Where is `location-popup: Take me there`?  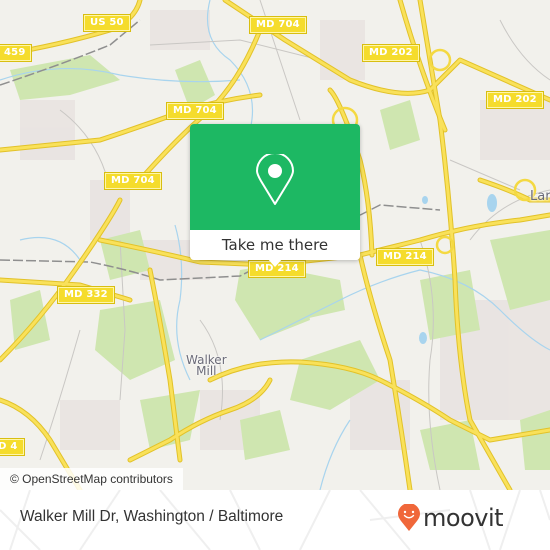
location-popup: Take me there is located at coordinates (275, 195).